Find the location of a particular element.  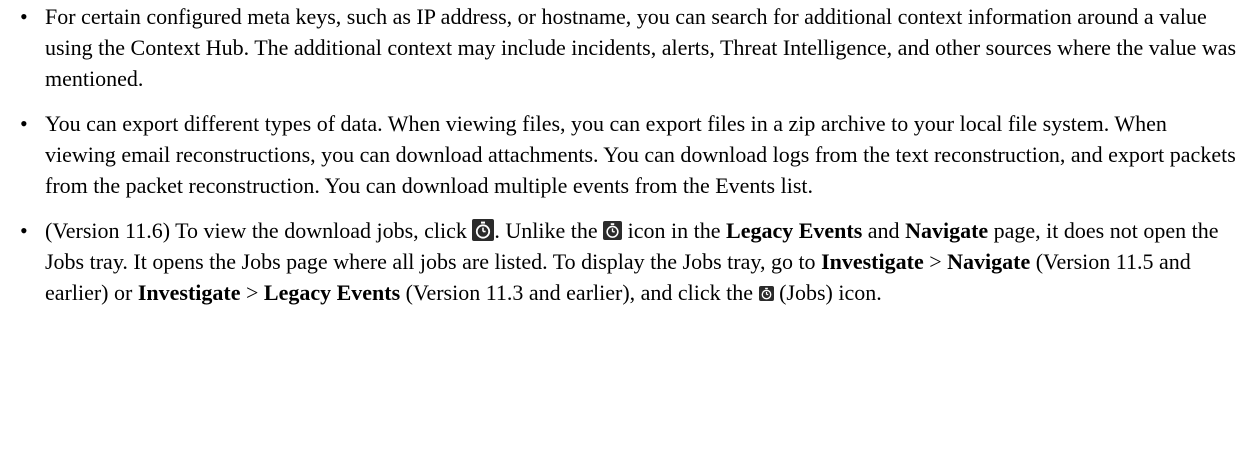

text-segment: icon in the is located at coordinates (674, 230).